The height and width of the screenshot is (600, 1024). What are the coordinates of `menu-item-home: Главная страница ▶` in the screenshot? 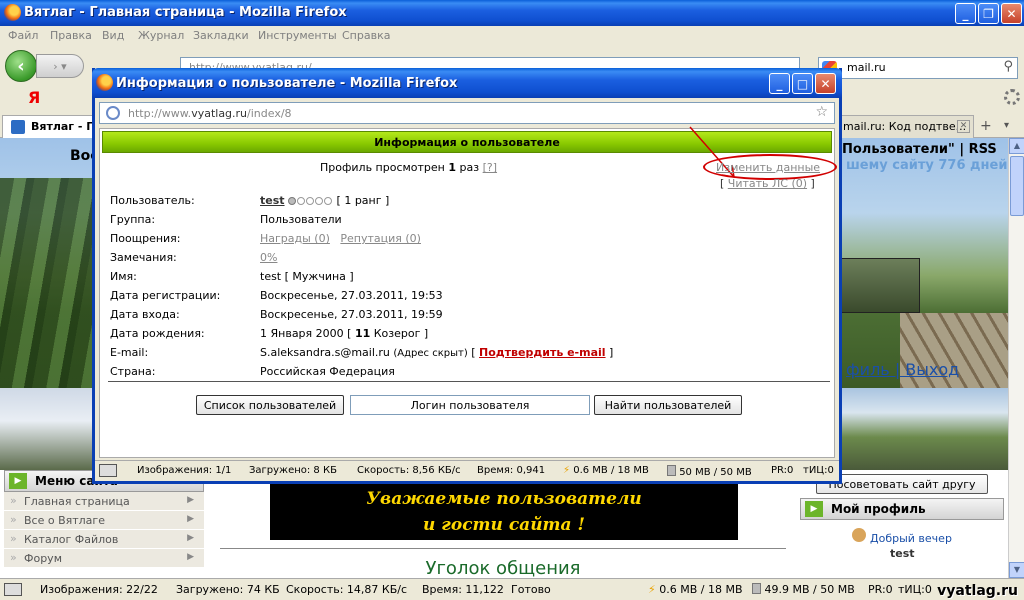 It's located at (104, 501).